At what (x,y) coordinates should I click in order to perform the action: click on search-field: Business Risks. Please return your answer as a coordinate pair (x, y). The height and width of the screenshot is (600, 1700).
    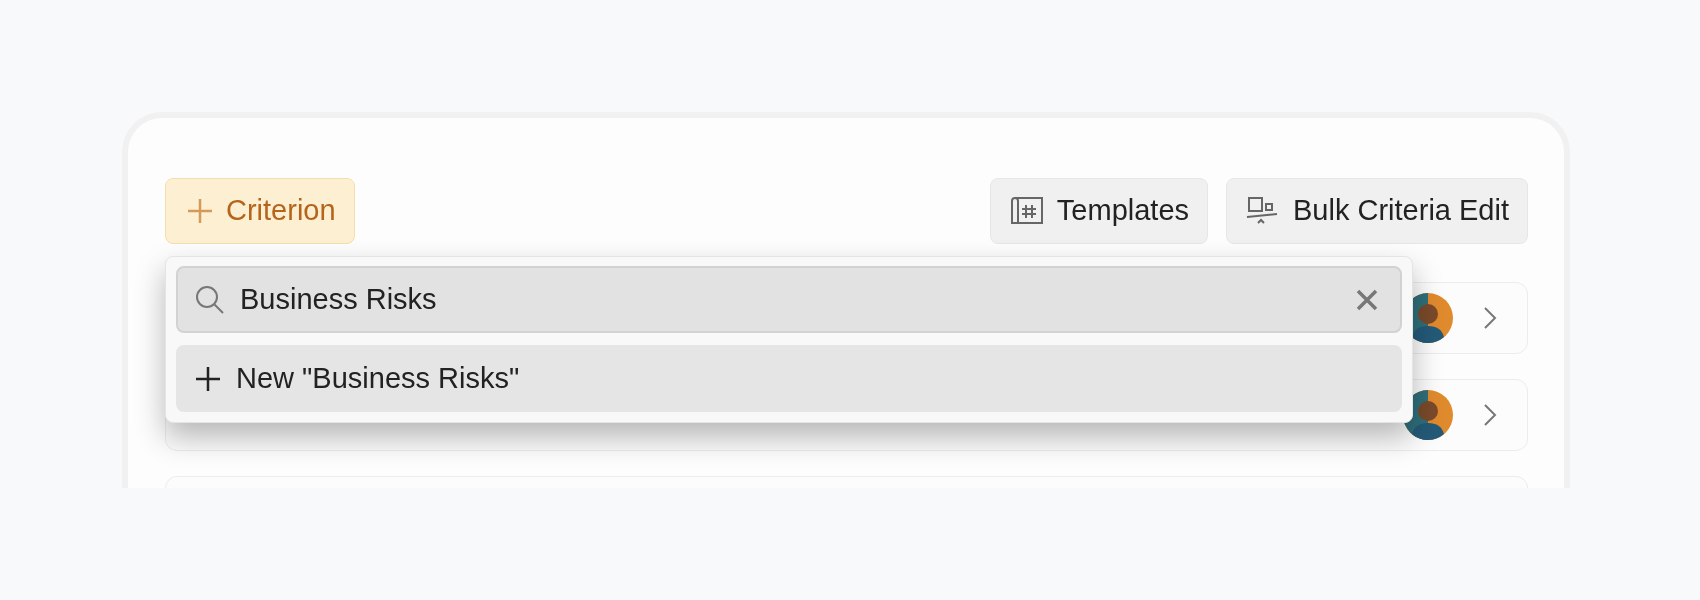
    Looking at the image, I should click on (789, 299).